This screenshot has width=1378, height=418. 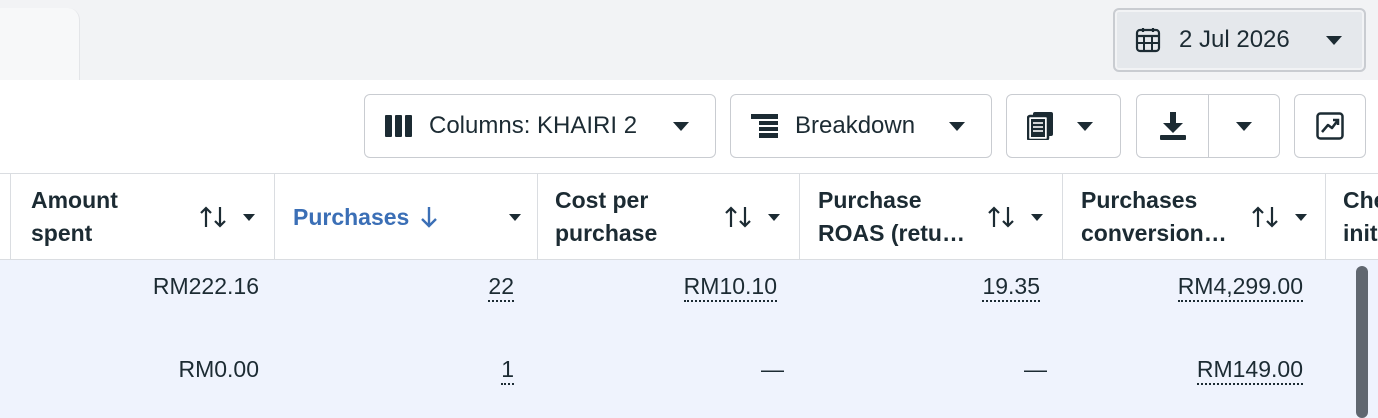 What do you see at coordinates (1362, 342) in the screenshot?
I see `vertical-scrollbar` at bounding box center [1362, 342].